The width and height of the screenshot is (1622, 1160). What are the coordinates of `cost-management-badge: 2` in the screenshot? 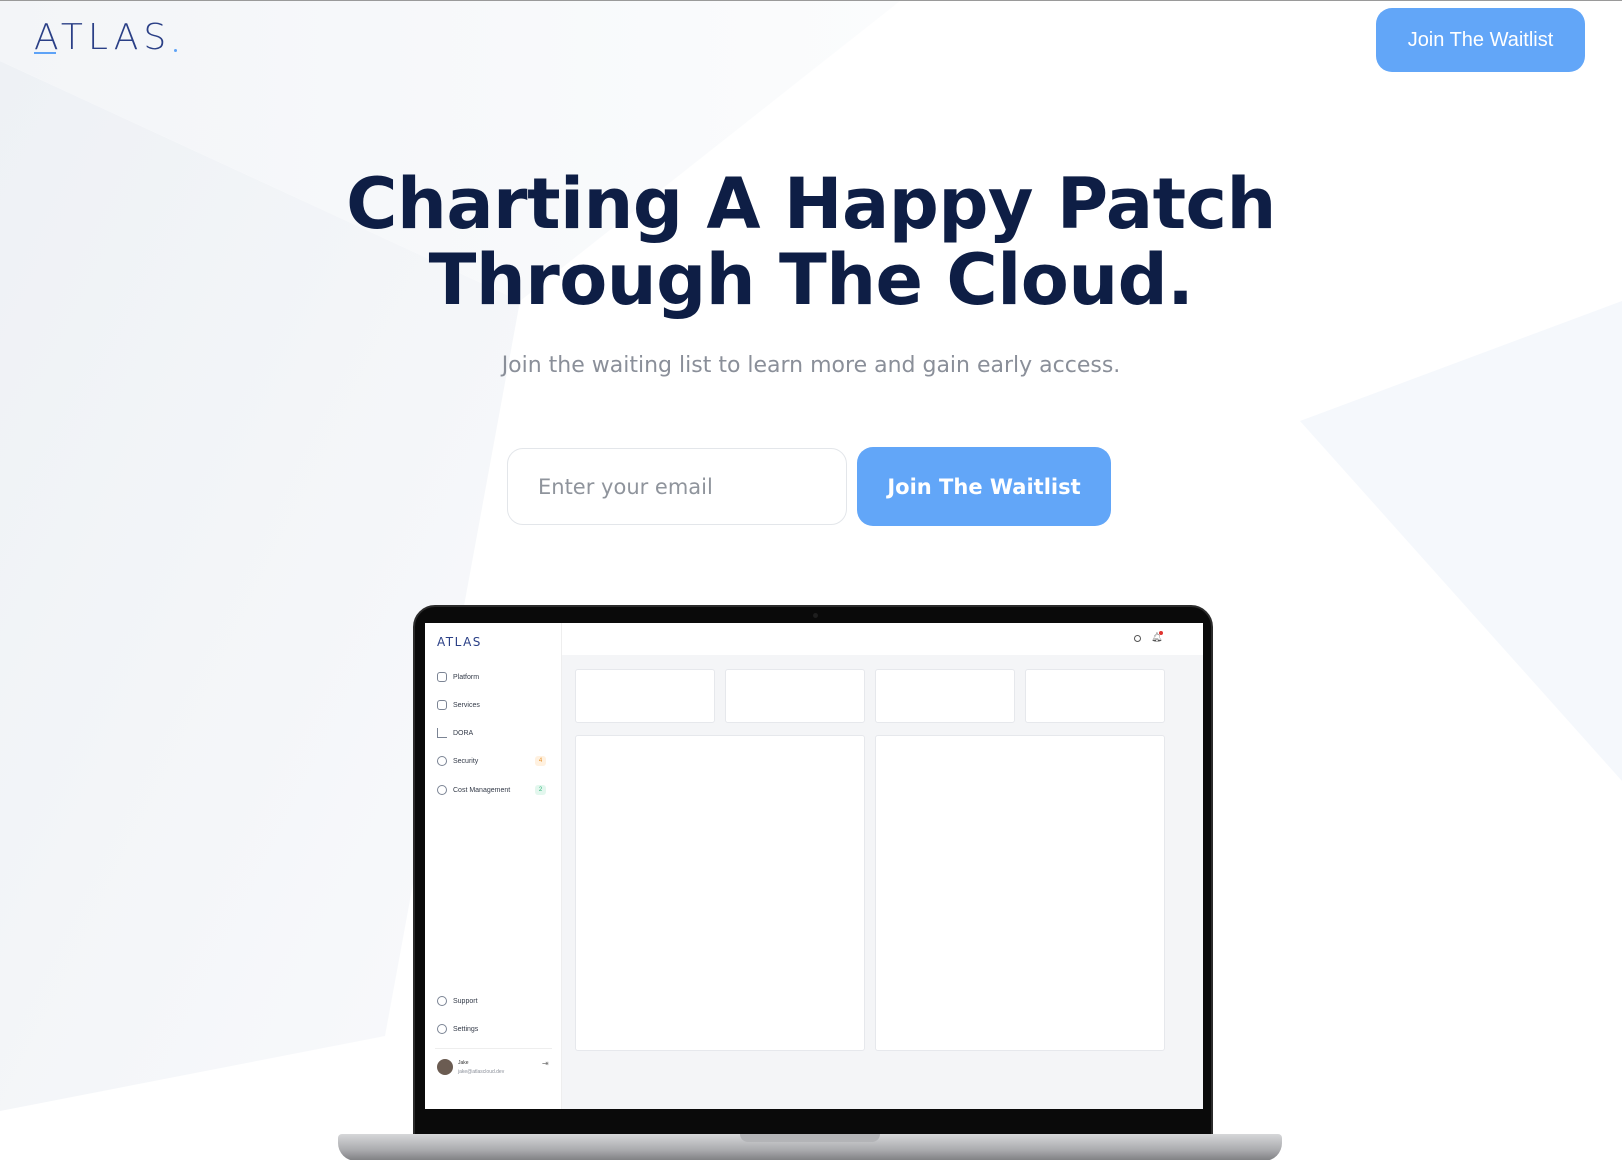 It's located at (540, 790).